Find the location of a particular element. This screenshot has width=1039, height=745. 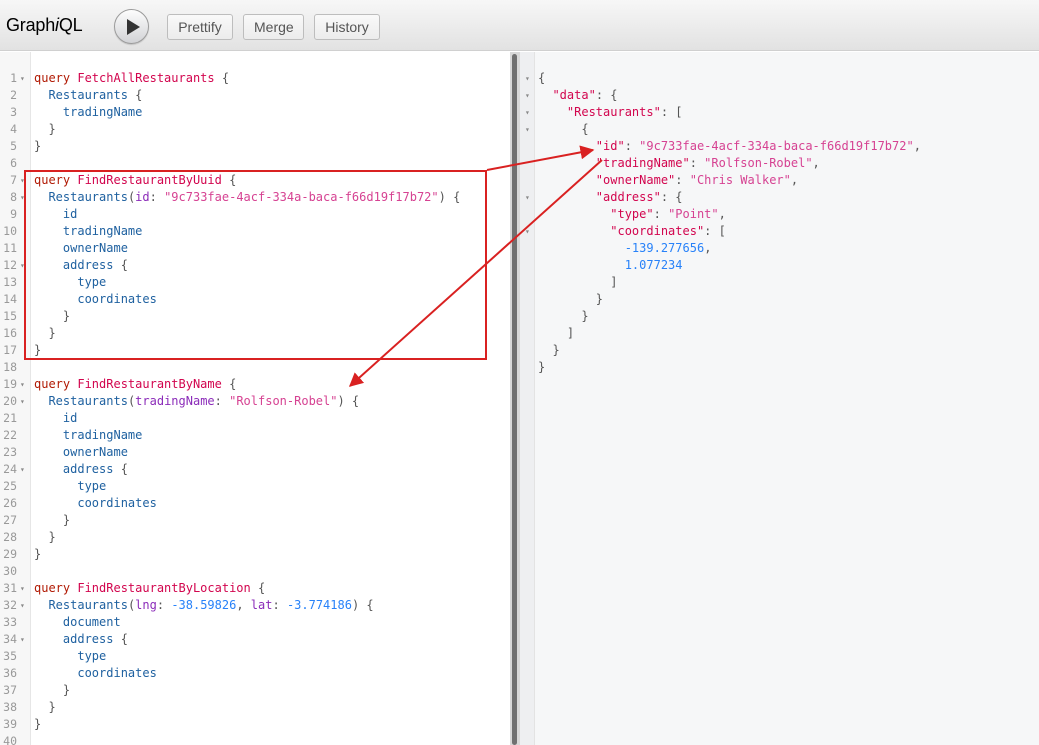

code-text: Restaurants { is located at coordinates (95, 95).